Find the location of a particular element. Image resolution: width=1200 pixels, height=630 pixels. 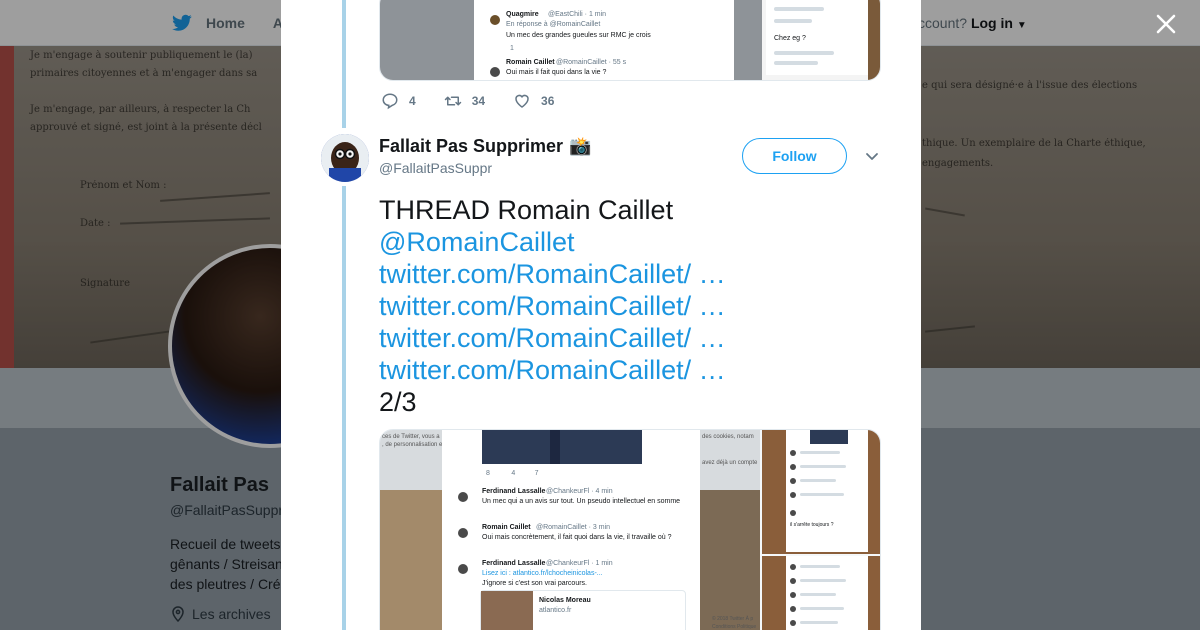

follow-button: Follow is located at coordinates (794, 156).